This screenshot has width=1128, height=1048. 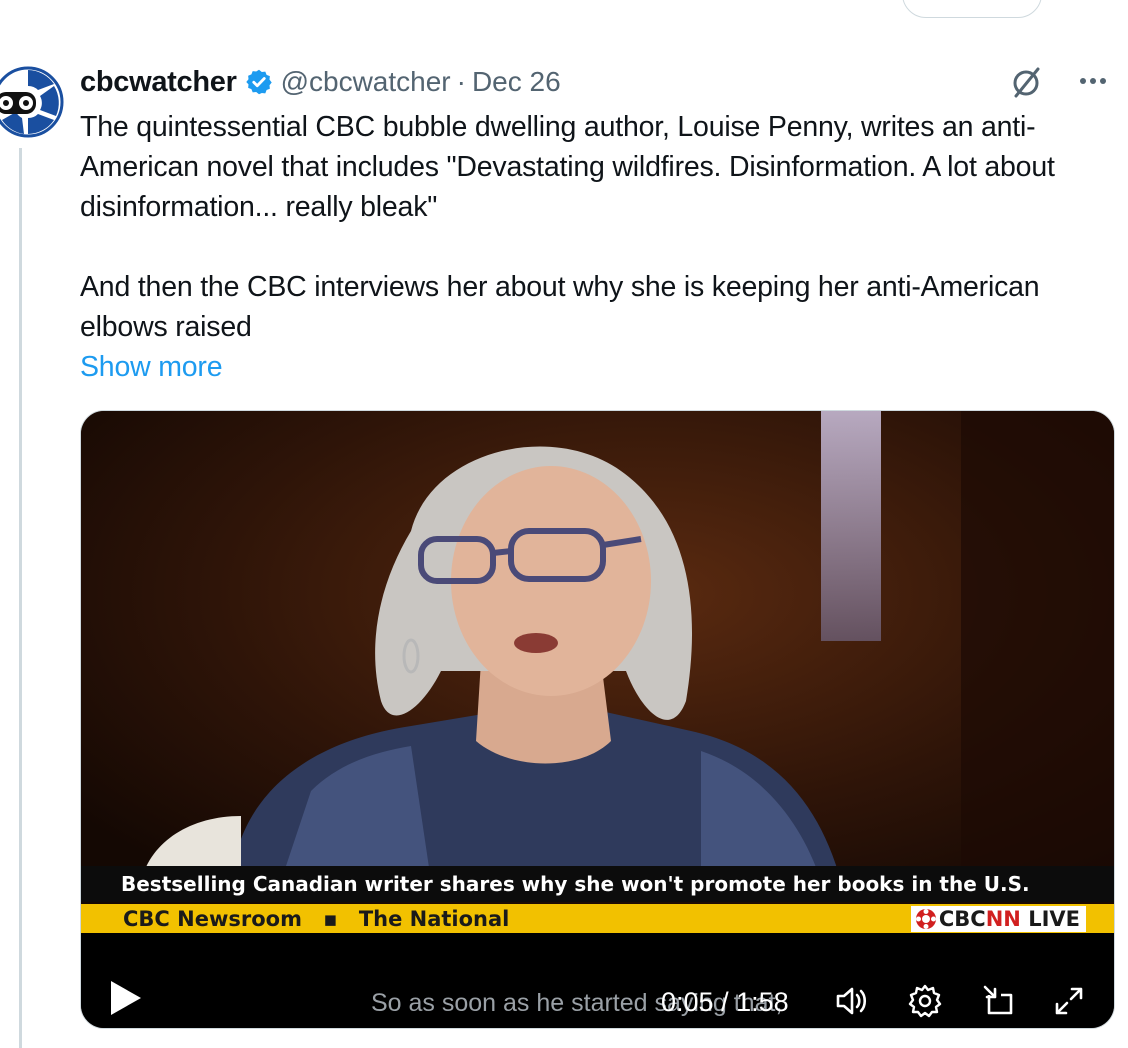 What do you see at coordinates (126, 998) in the screenshot?
I see `play-icon` at bounding box center [126, 998].